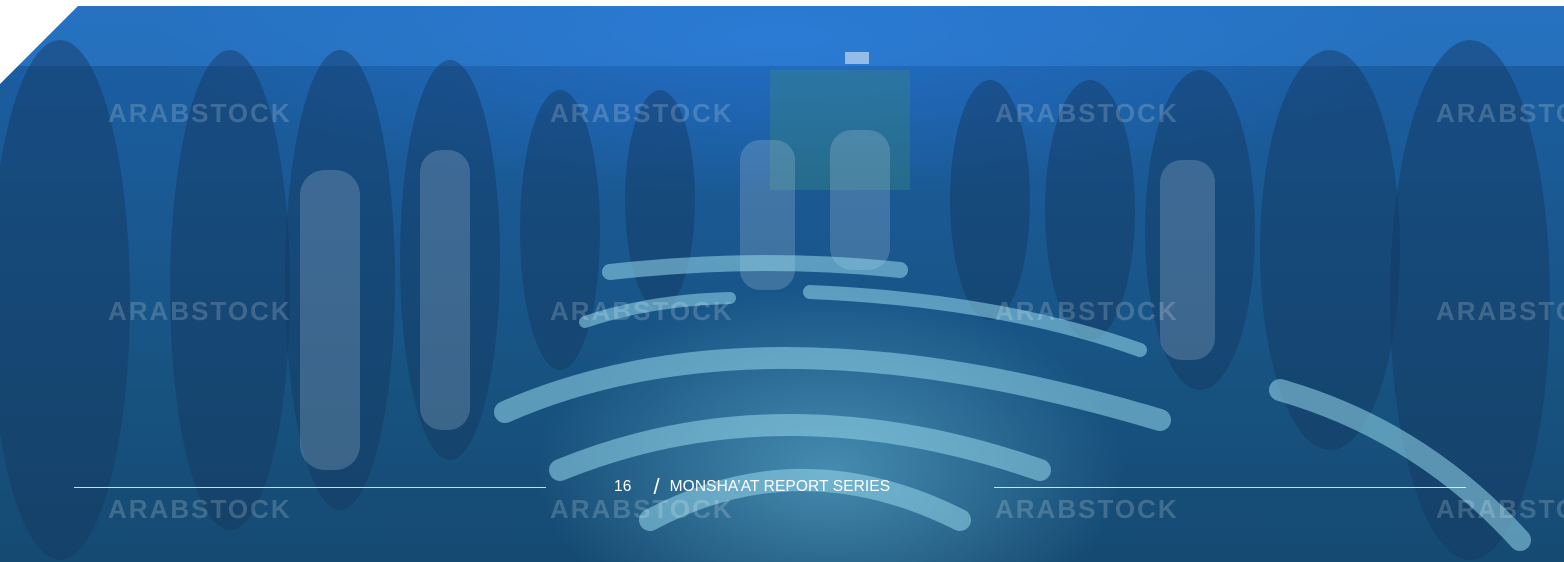 This screenshot has width=1564, height=562. I want to click on page-footer: 16 / MONSHA’AT REPORT SERIES, so click(780, 487).